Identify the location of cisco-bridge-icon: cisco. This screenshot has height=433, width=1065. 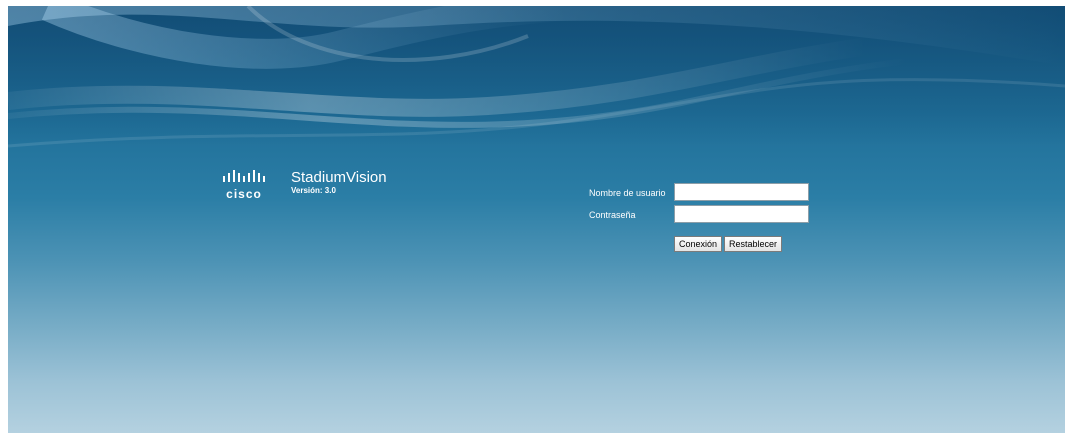
(244, 185).